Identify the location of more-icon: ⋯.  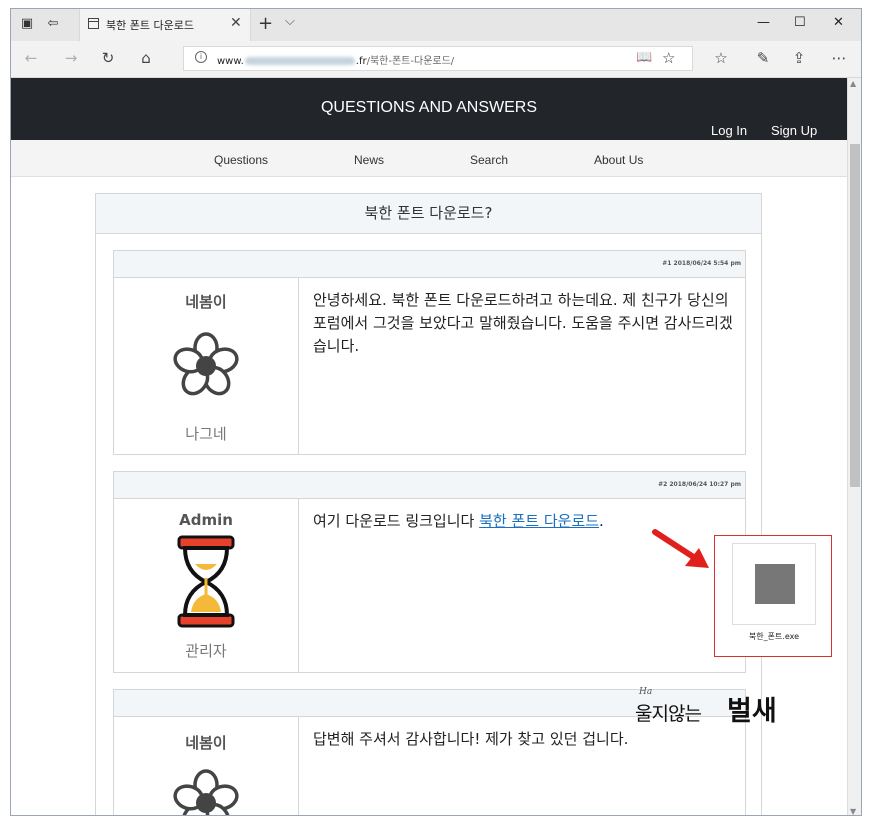
(839, 58).